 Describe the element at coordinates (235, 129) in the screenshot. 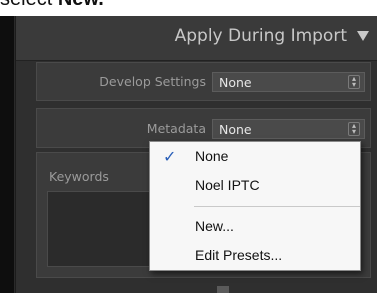

I see `metadata-value: None` at that location.